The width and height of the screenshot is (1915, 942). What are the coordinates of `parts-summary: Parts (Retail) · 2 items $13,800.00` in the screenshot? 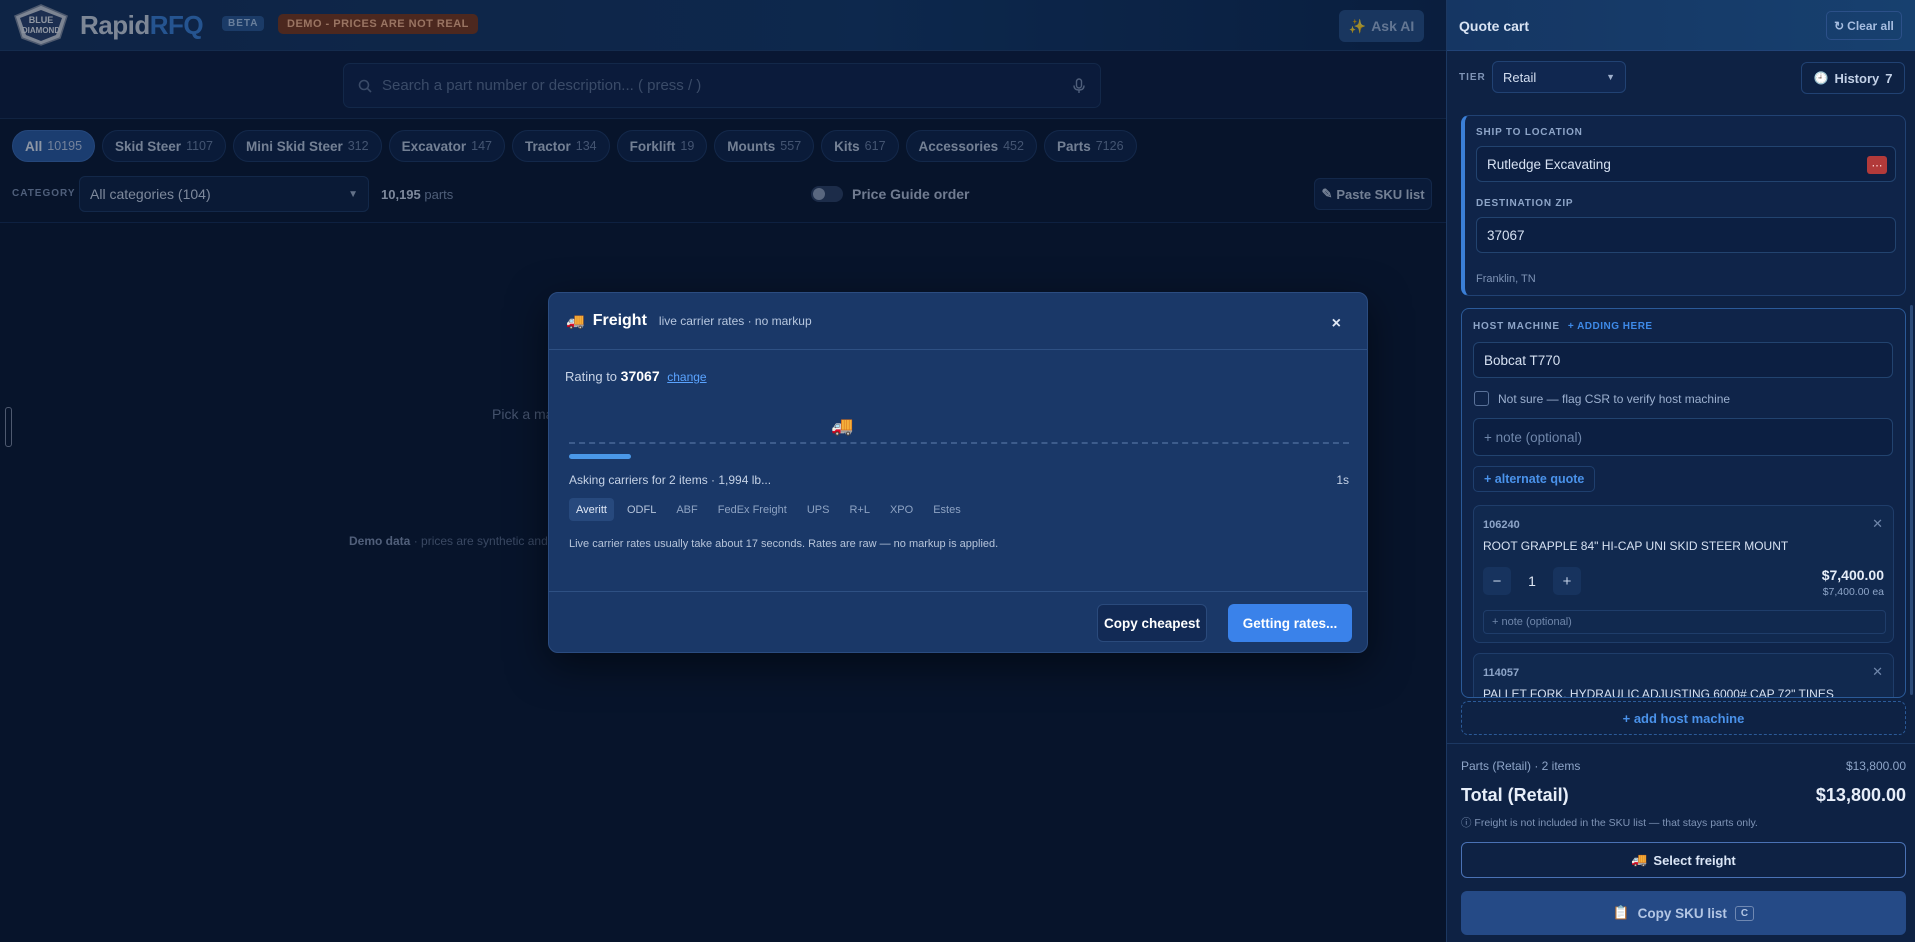 It's located at (1683, 766).